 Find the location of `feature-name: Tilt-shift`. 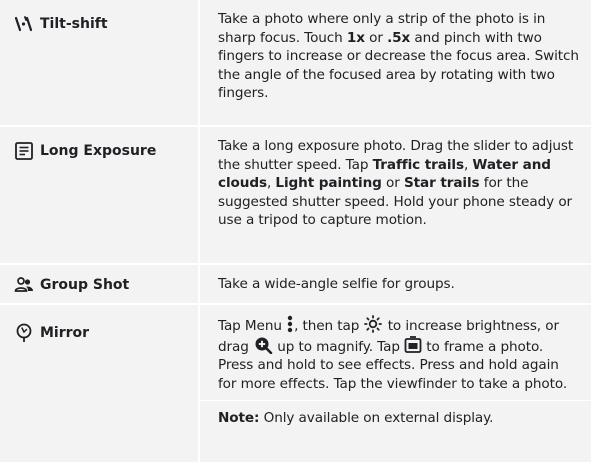

feature-name: Tilt-shift is located at coordinates (74, 24).